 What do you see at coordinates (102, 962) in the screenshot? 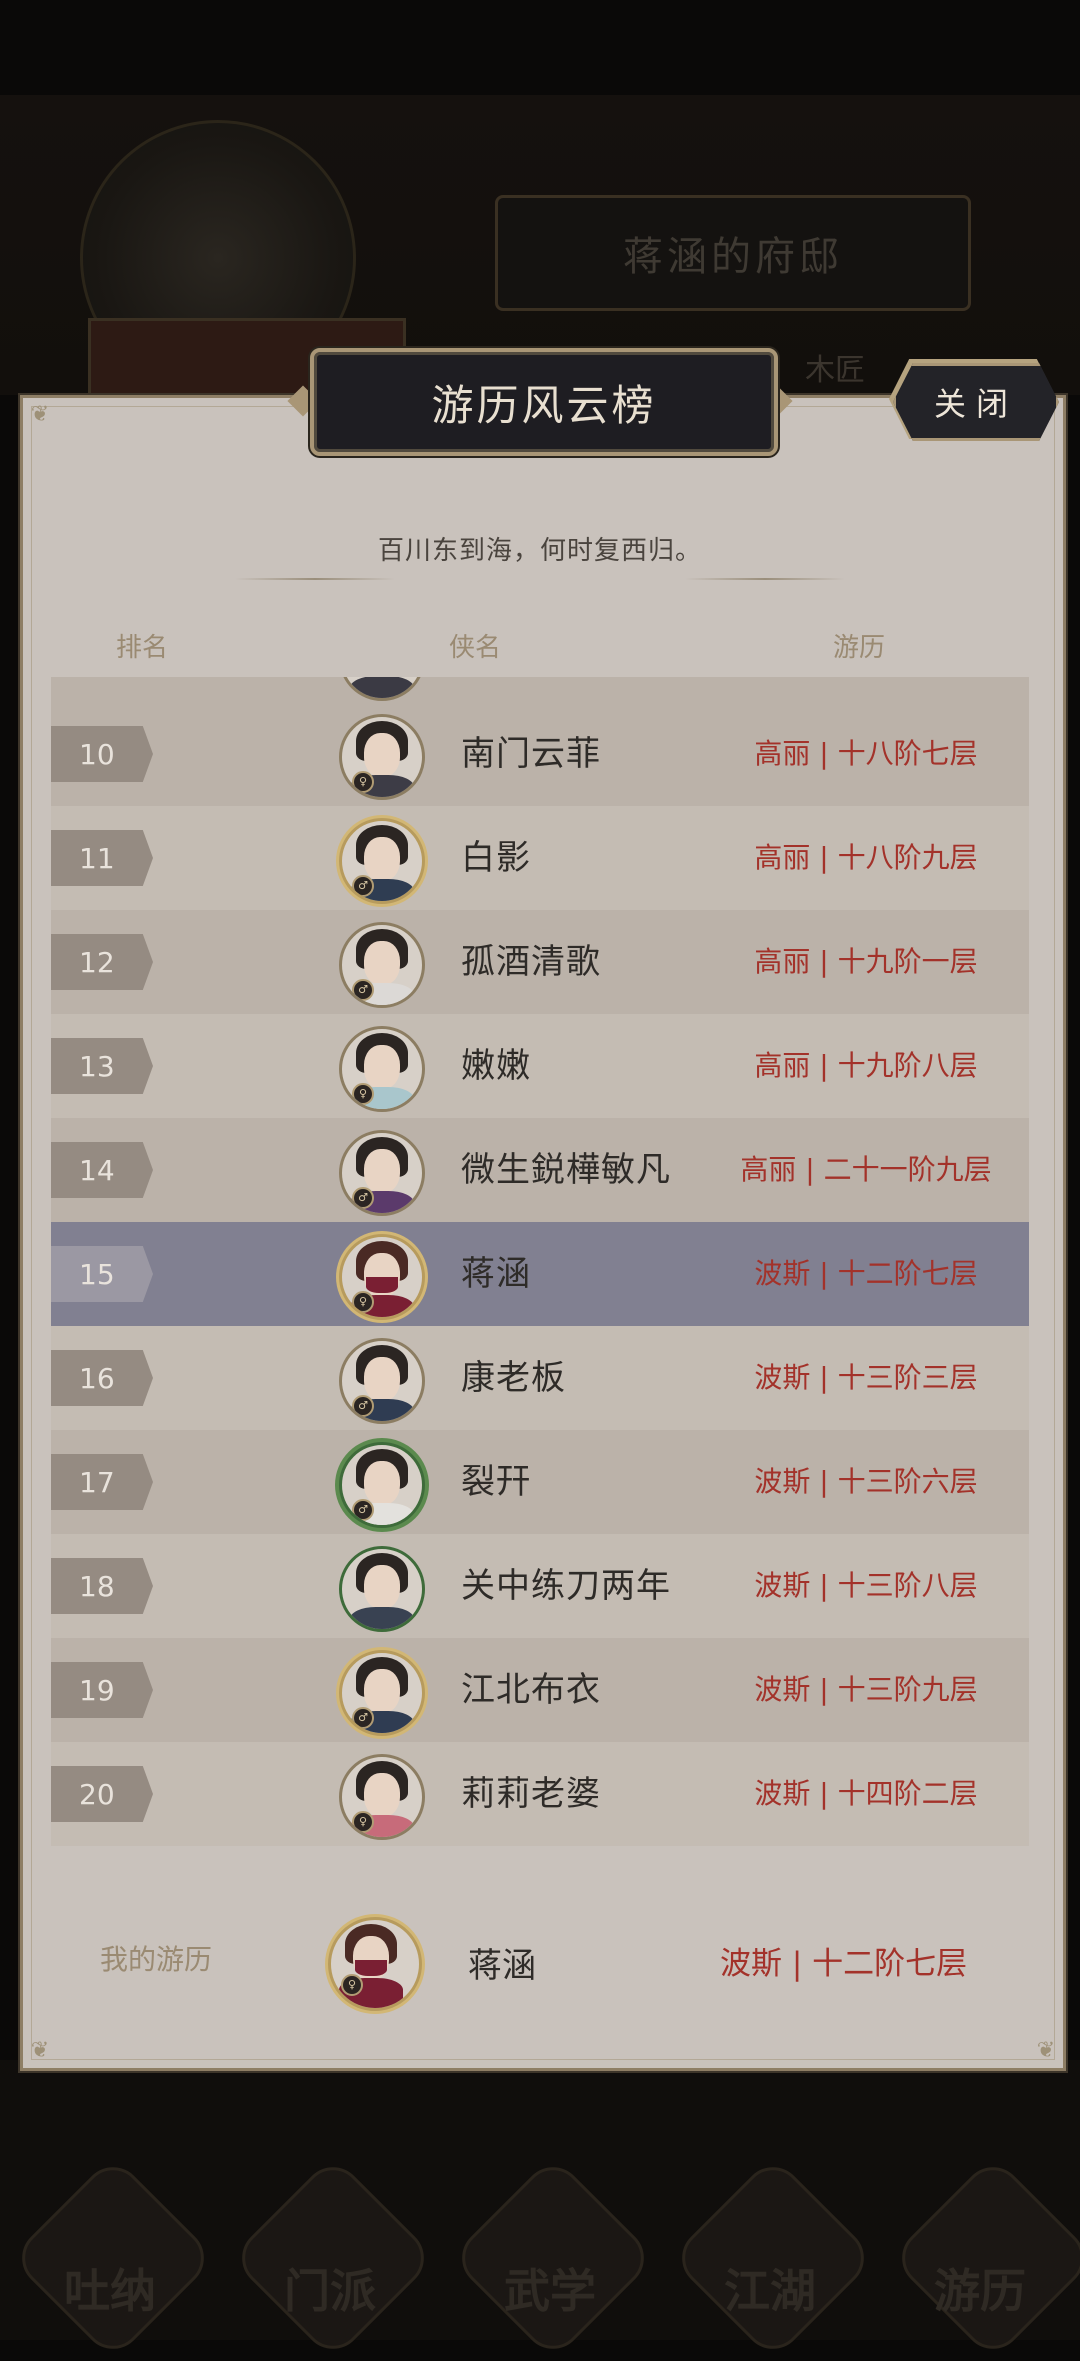
I see `rank-tag: 12` at bounding box center [102, 962].